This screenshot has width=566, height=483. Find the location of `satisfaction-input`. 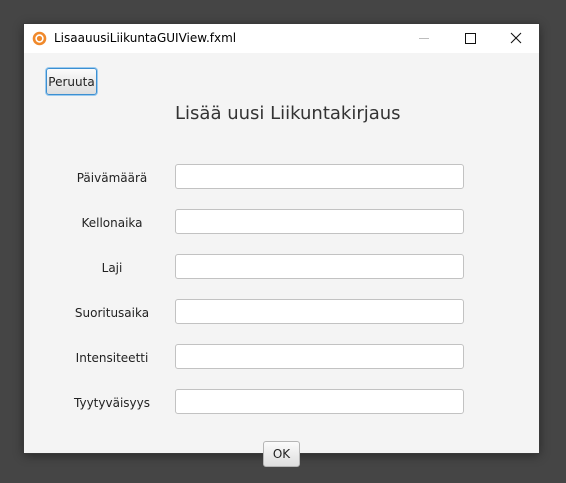

satisfaction-input is located at coordinates (319, 401).